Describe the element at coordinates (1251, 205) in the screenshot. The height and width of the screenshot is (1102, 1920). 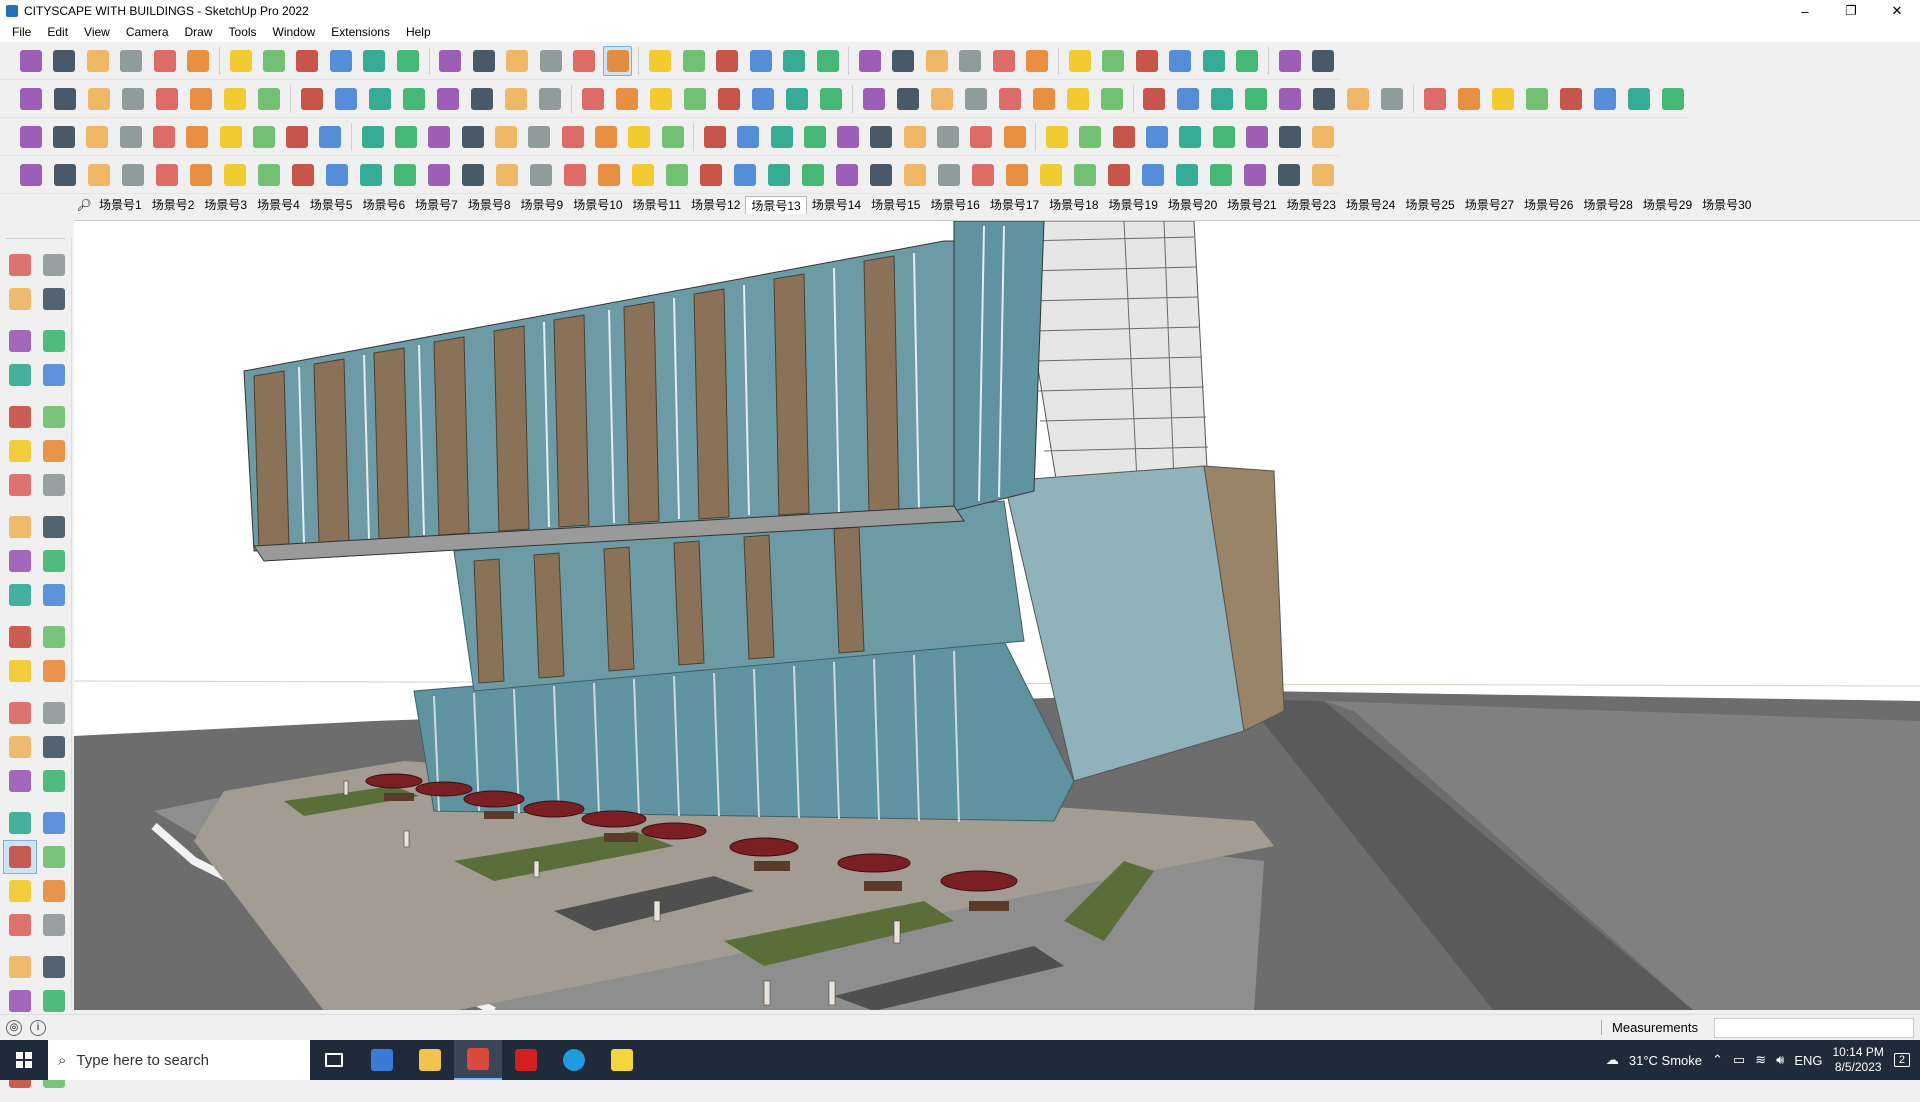
I see `scene-tab: 场景号21` at that location.